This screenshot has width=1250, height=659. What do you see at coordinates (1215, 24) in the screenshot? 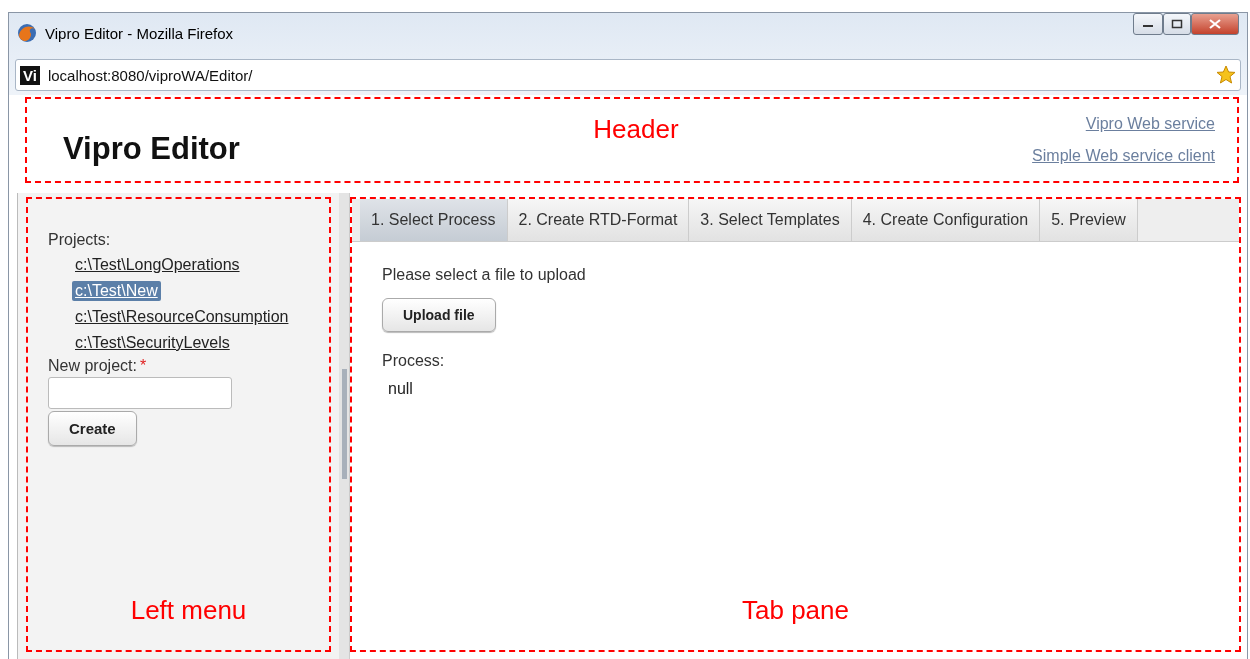
I see `close-icon` at bounding box center [1215, 24].